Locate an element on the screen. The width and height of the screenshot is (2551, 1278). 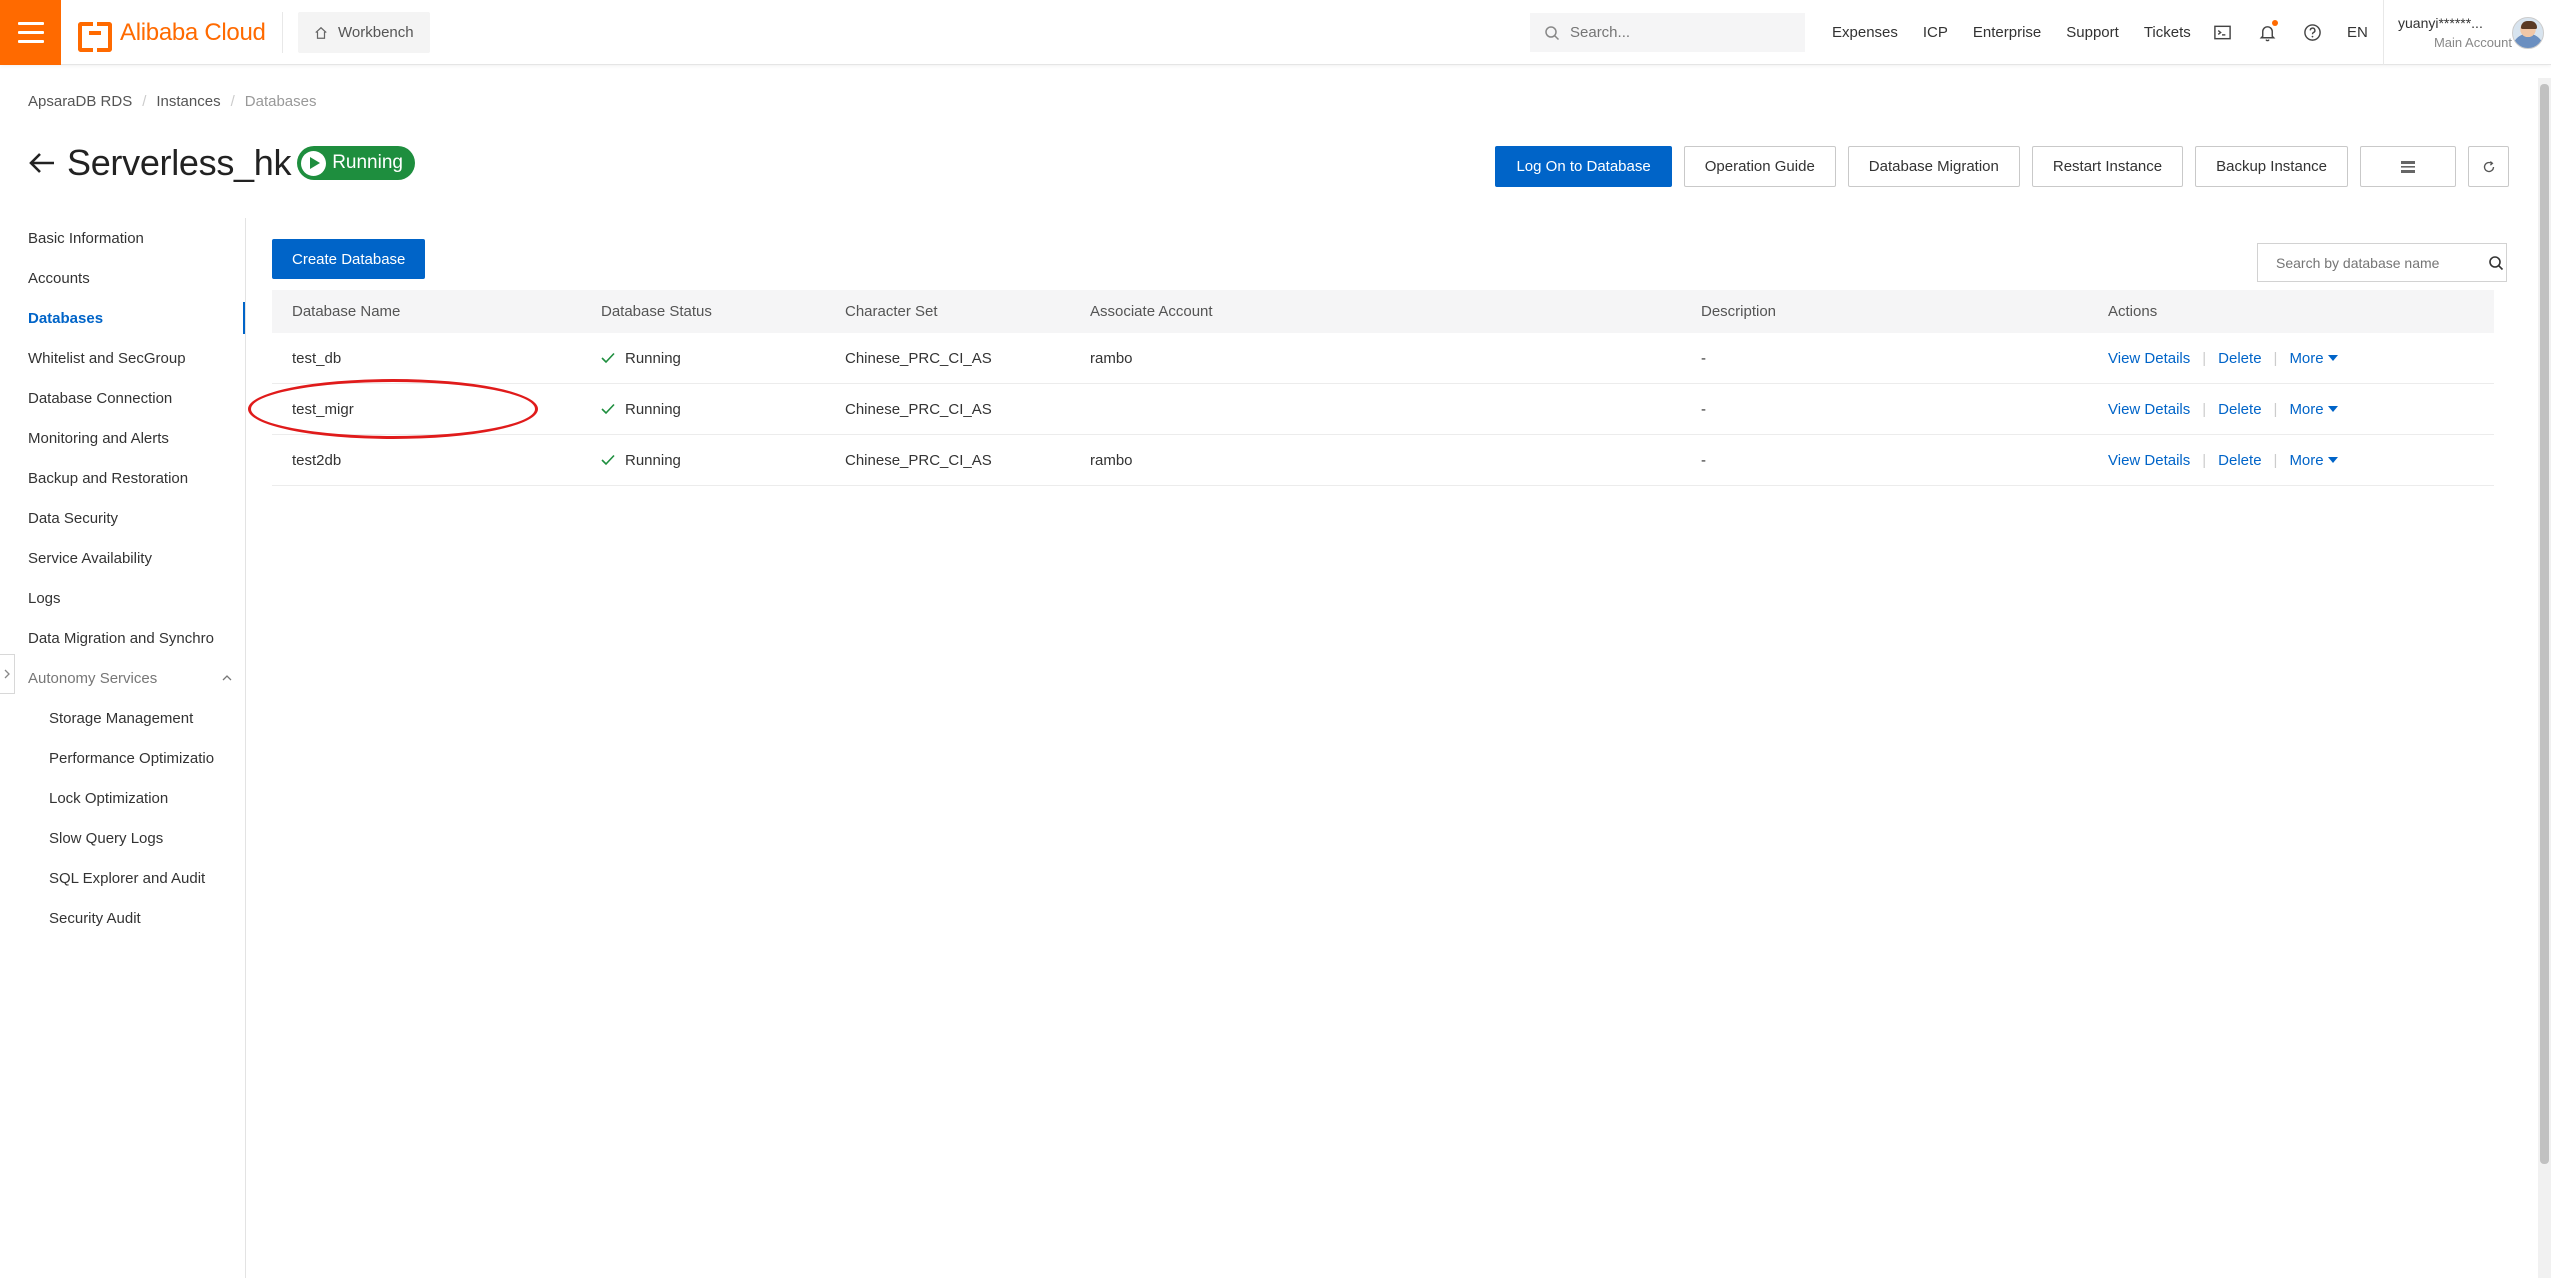
sidebar-item-data-migration: Data Migration and Synchro is located at coordinates (122, 638).